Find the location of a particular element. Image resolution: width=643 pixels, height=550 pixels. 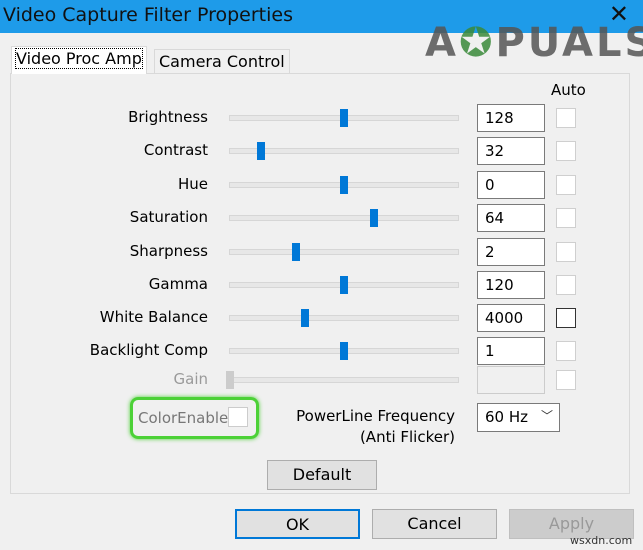

property-value-field is located at coordinates (511, 380).